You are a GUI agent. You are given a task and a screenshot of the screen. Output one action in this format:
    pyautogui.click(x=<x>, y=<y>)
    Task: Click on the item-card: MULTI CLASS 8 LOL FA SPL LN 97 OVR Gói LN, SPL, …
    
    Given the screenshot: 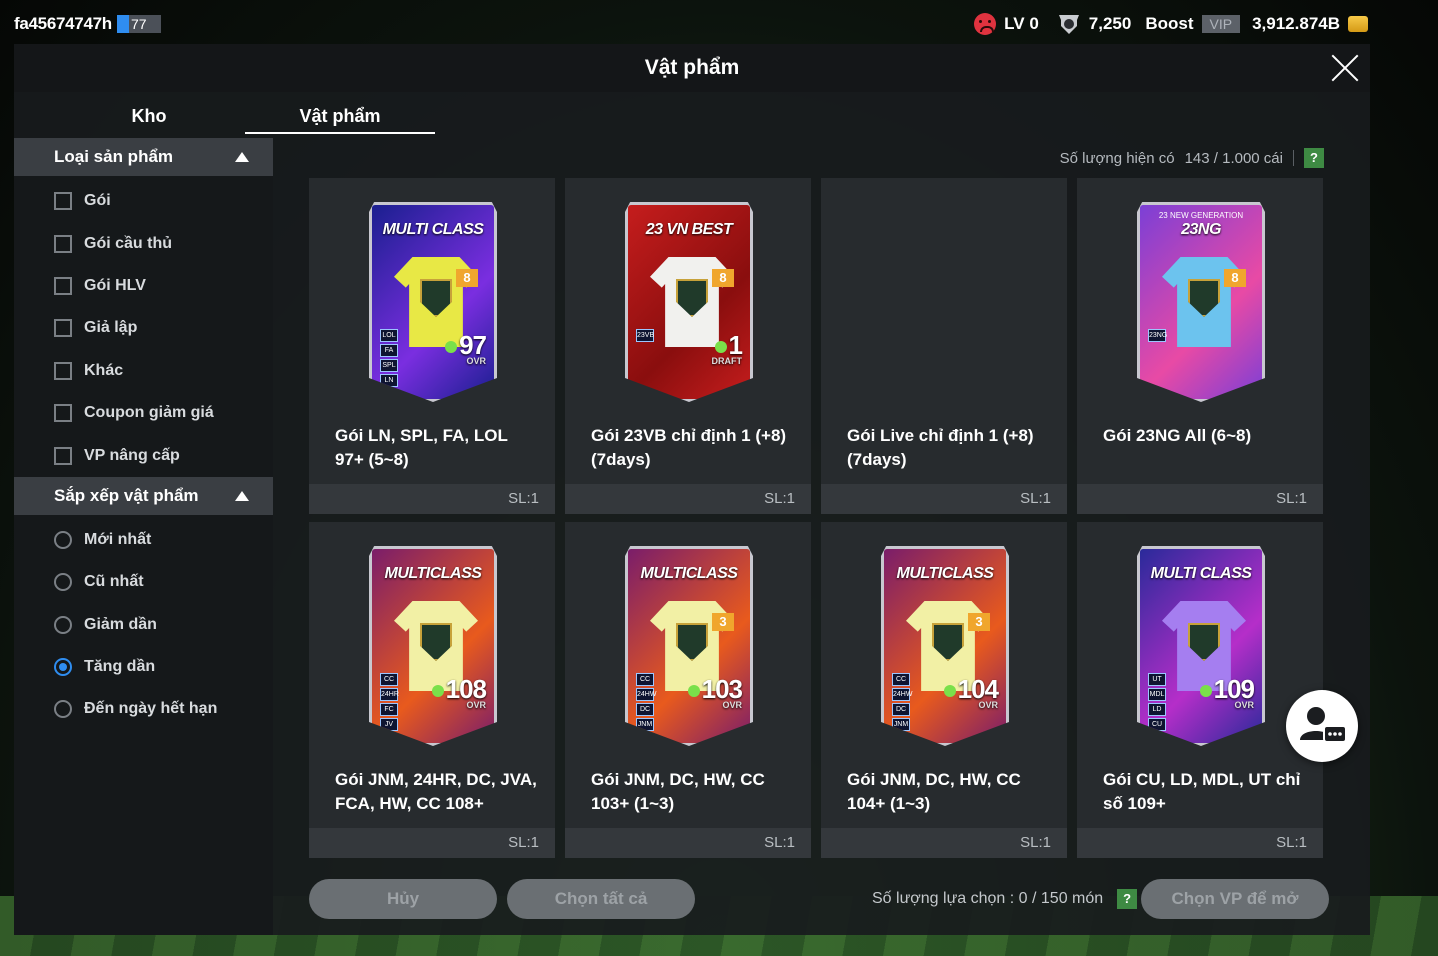 What is the action you would take?
    pyautogui.click(x=432, y=346)
    